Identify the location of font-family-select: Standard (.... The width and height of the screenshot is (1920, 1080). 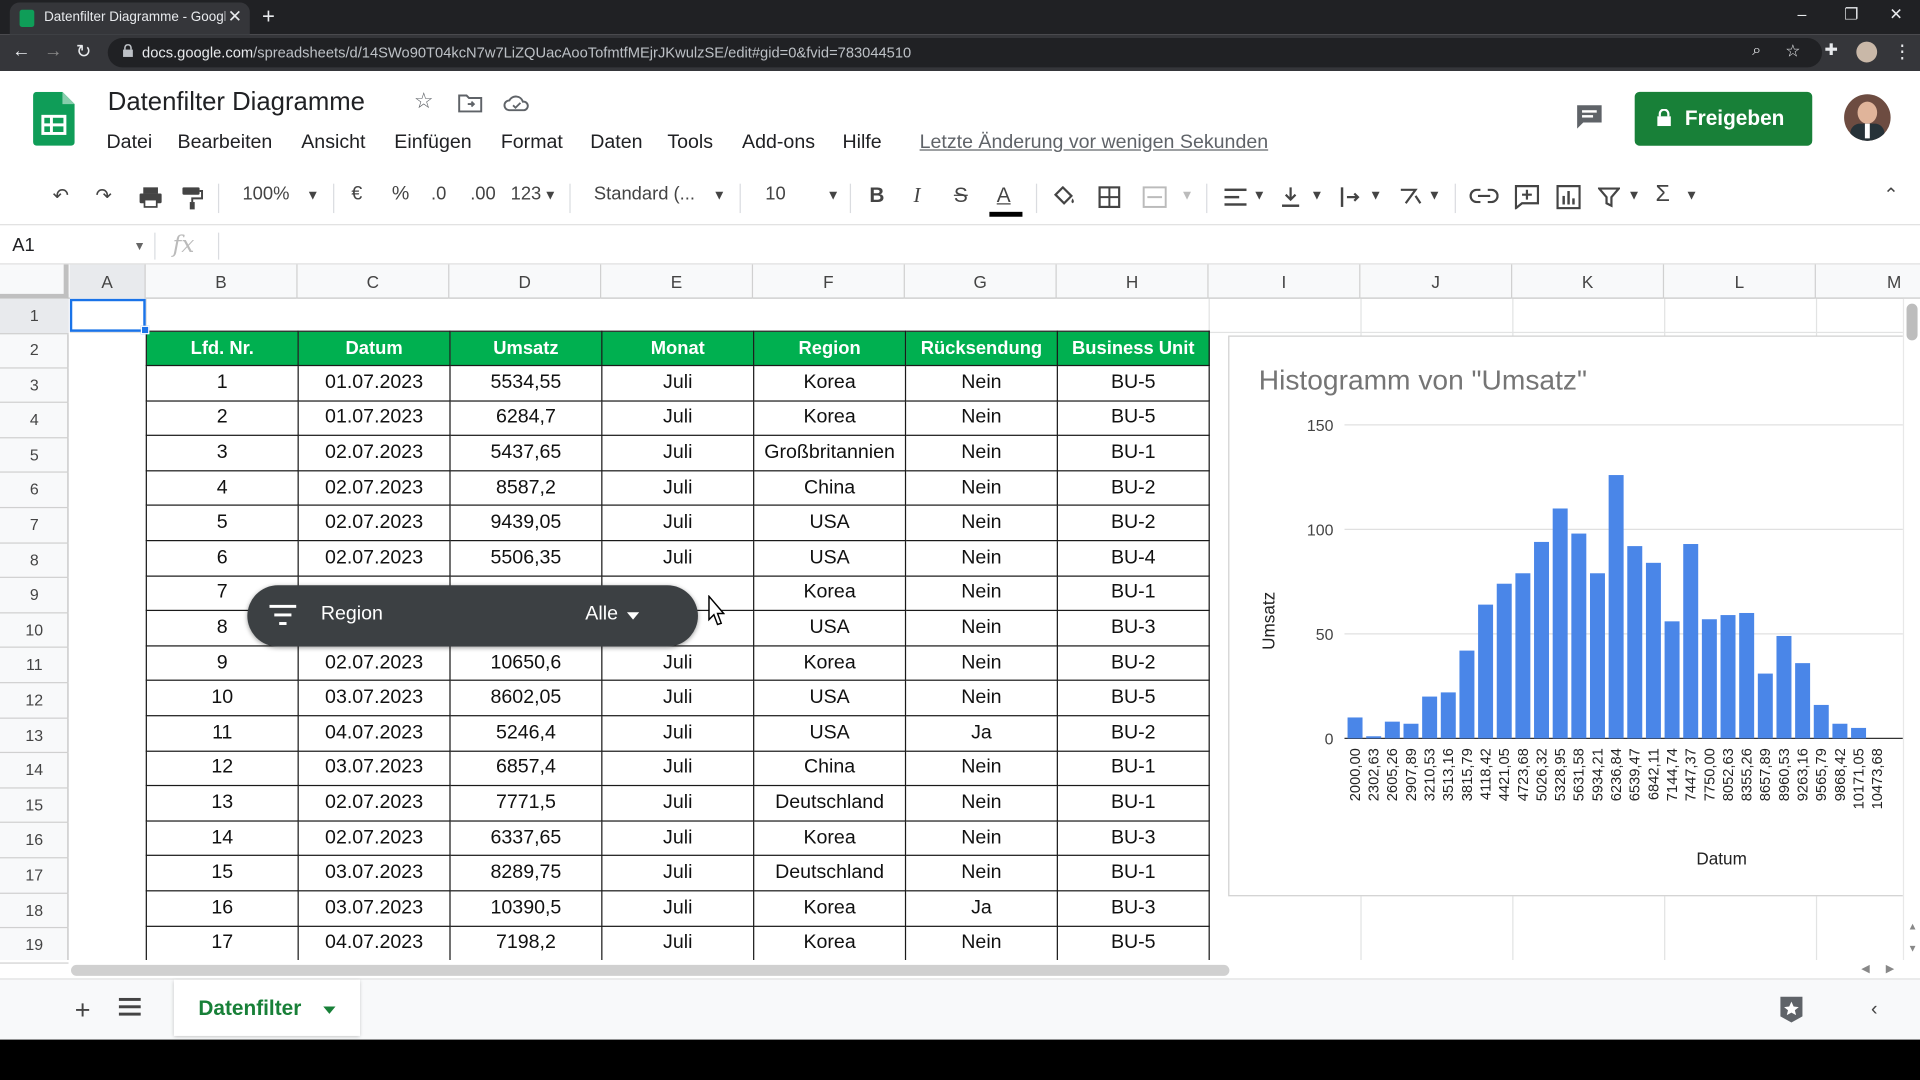
(644, 194).